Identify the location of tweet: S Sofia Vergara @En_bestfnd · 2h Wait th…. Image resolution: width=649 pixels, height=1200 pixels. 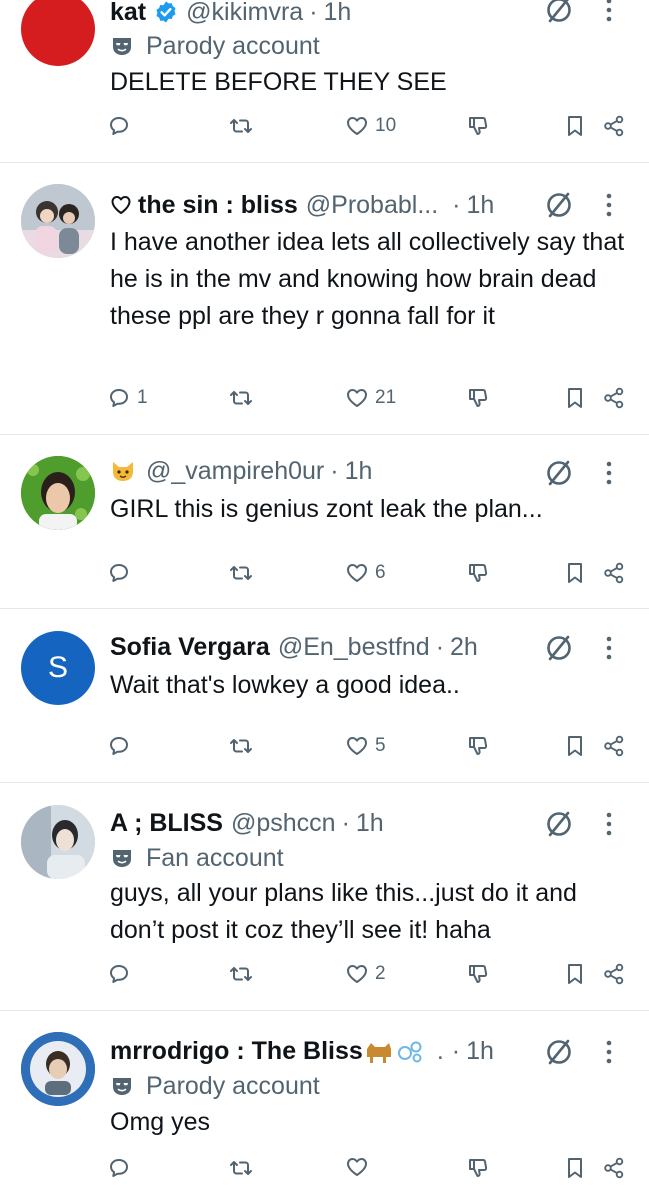
(324, 695).